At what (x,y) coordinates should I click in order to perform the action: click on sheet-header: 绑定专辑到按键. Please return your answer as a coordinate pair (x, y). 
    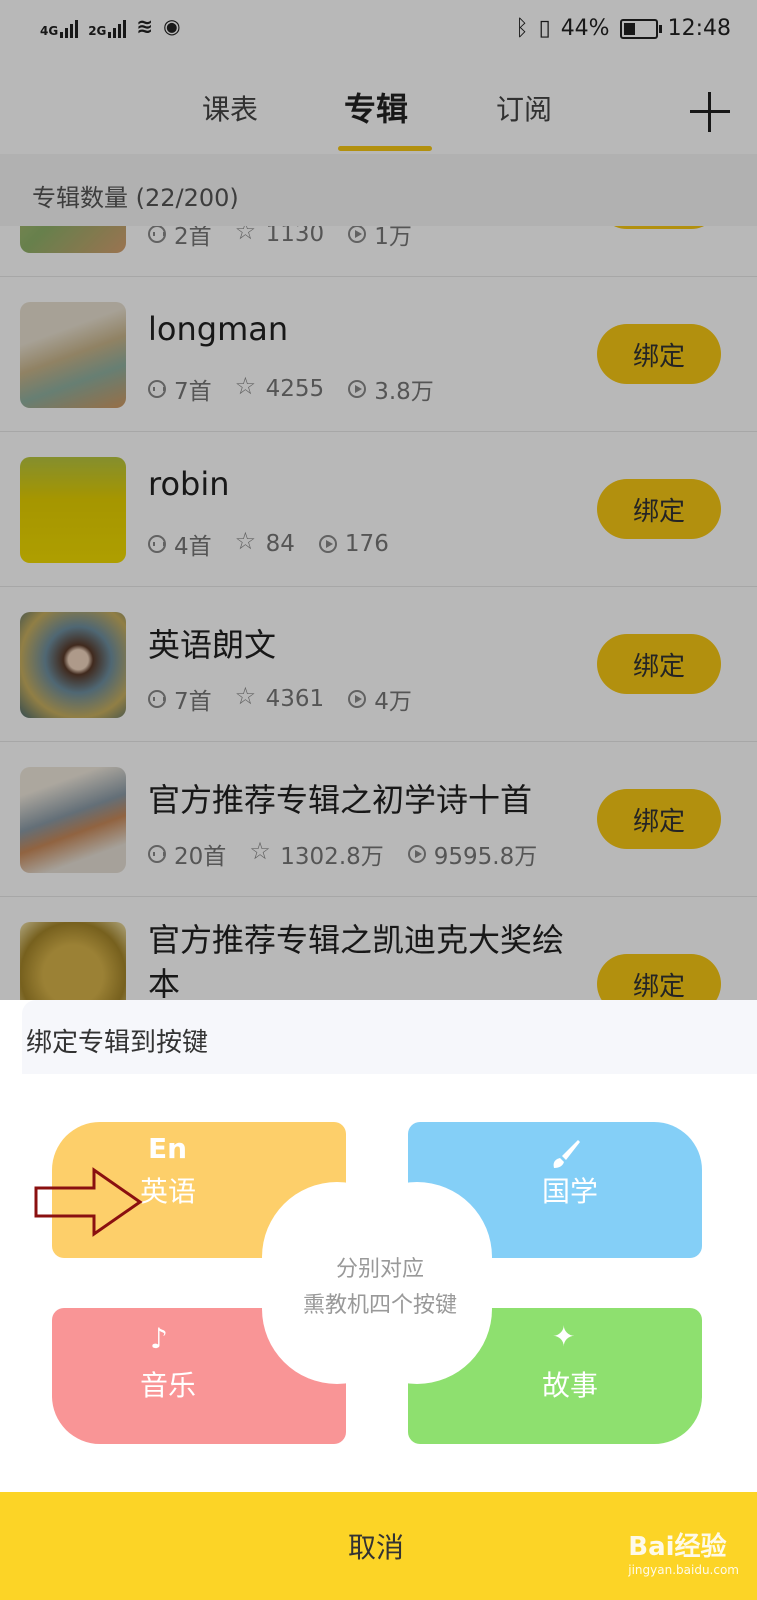
    Looking at the image, I should click on (389, 1037).